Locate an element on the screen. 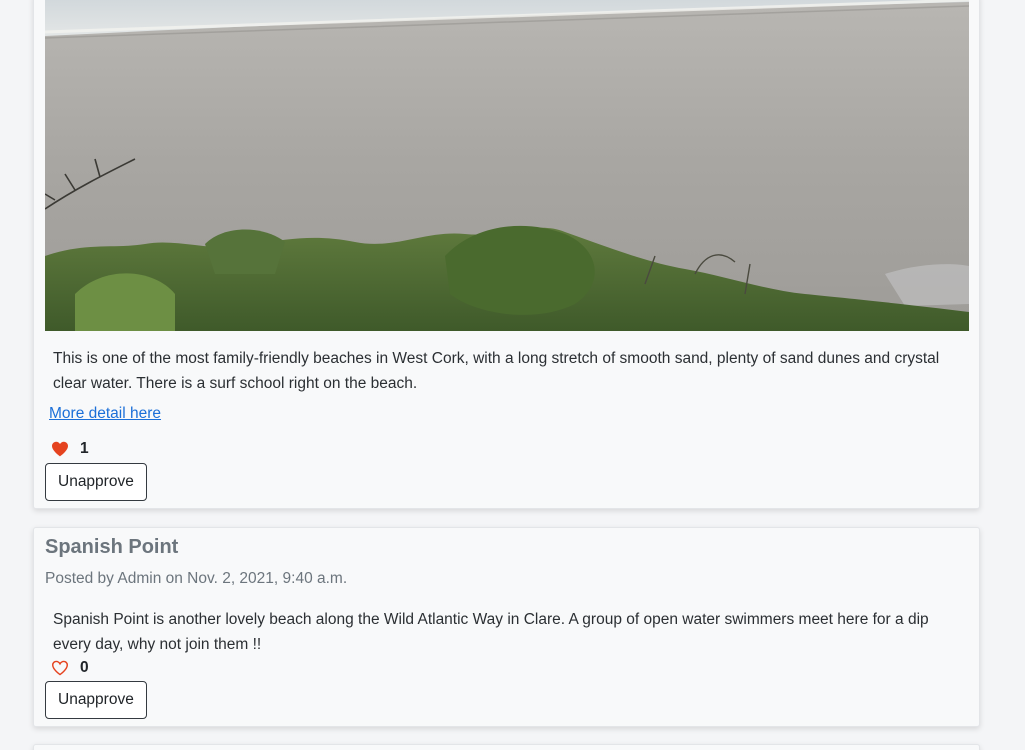 This screenshot has width=1025, height=750. like-section: 0 is located at coordinates (70, 668).